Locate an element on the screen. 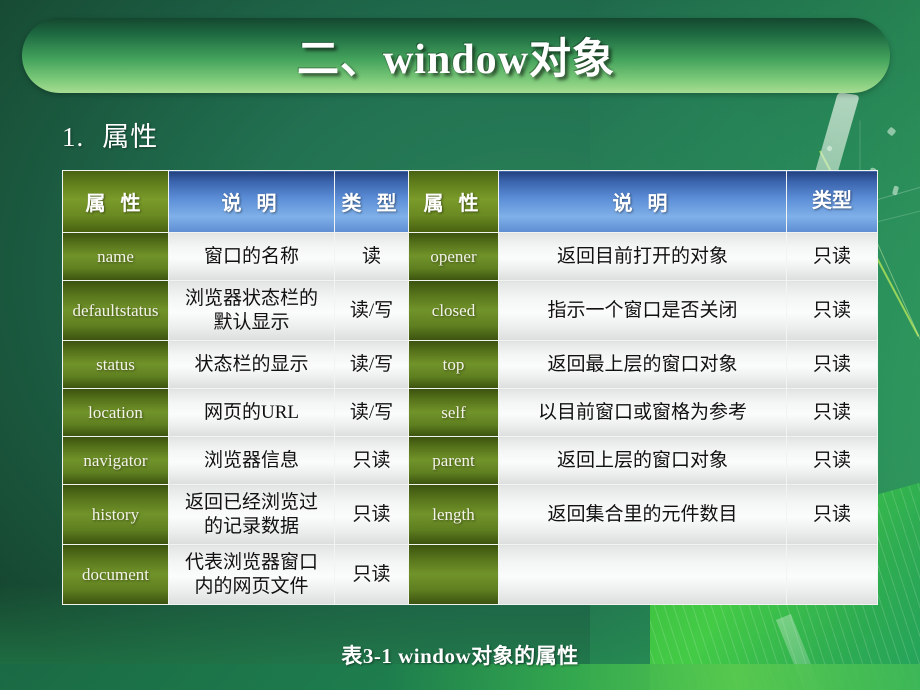 This screenshot has width=920, height=690. cell-attribute: closed is located at coordinates (453, 310).